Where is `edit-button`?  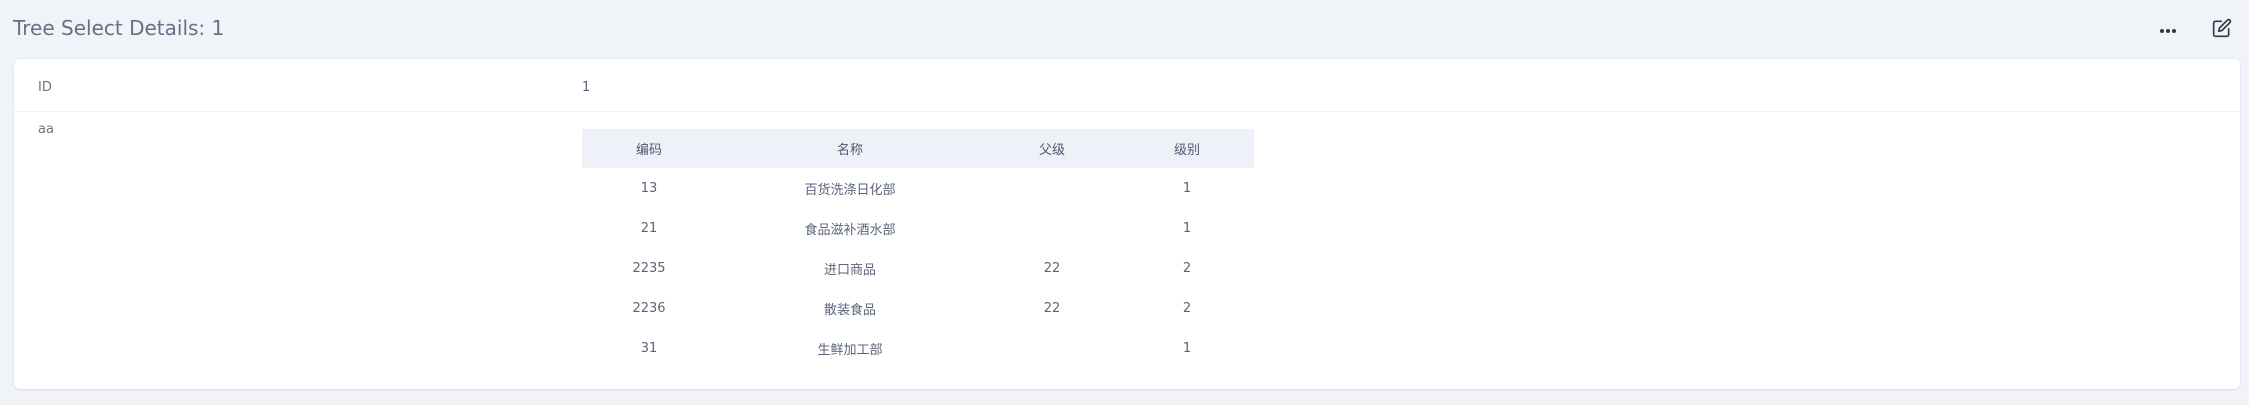 edit-button is located at coordinates (2222, 29).